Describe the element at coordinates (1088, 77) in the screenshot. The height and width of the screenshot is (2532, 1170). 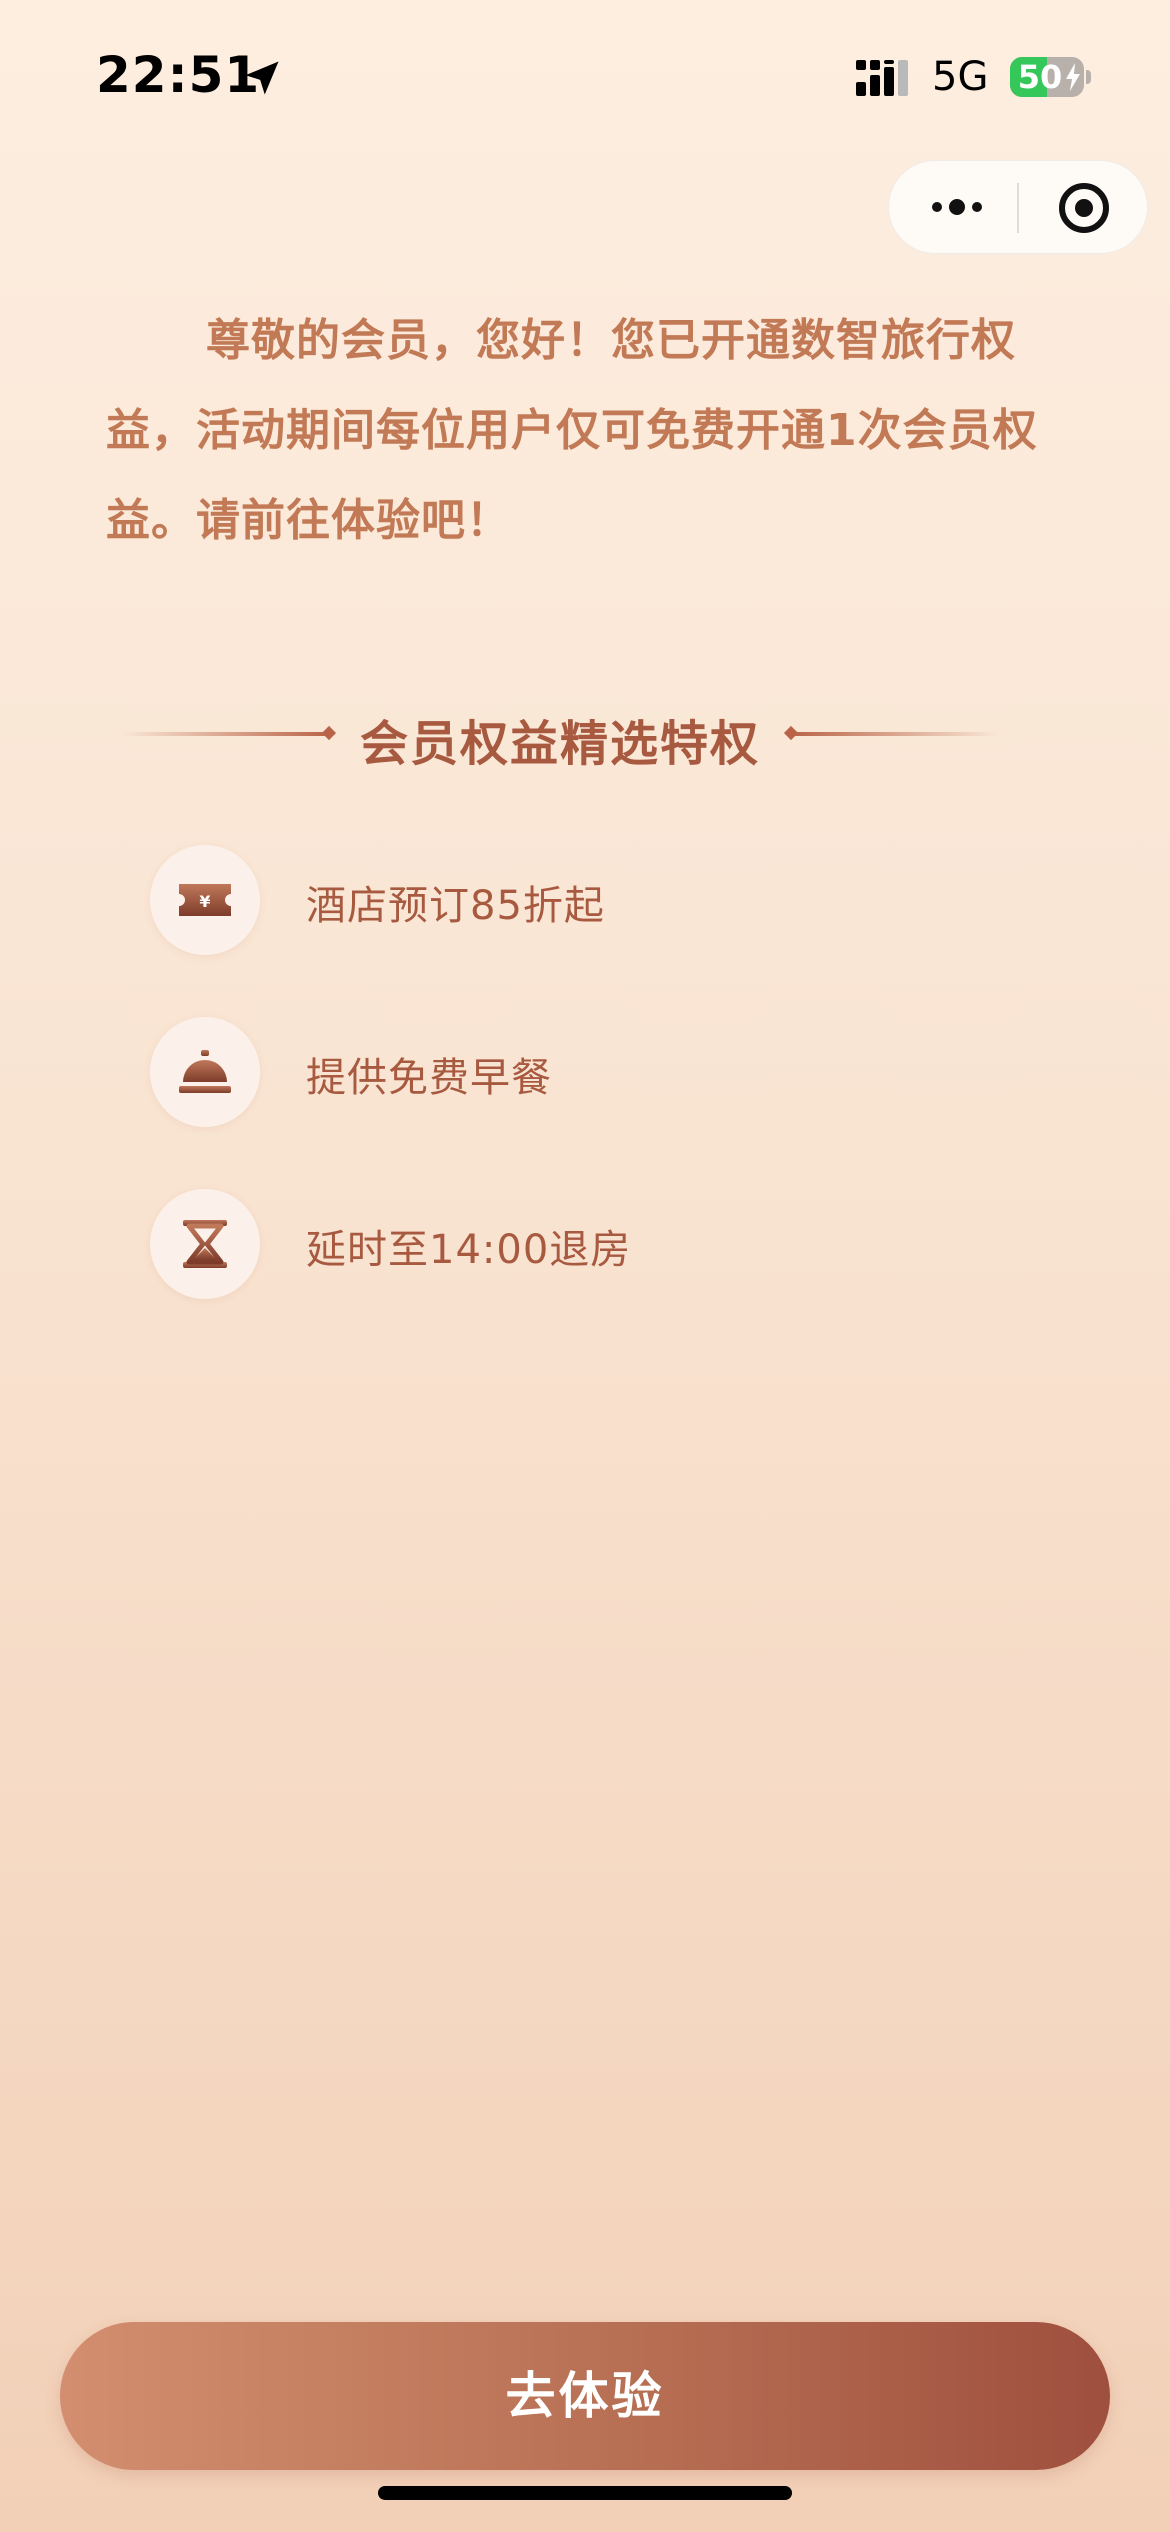
I see `battery-tip` at that location.